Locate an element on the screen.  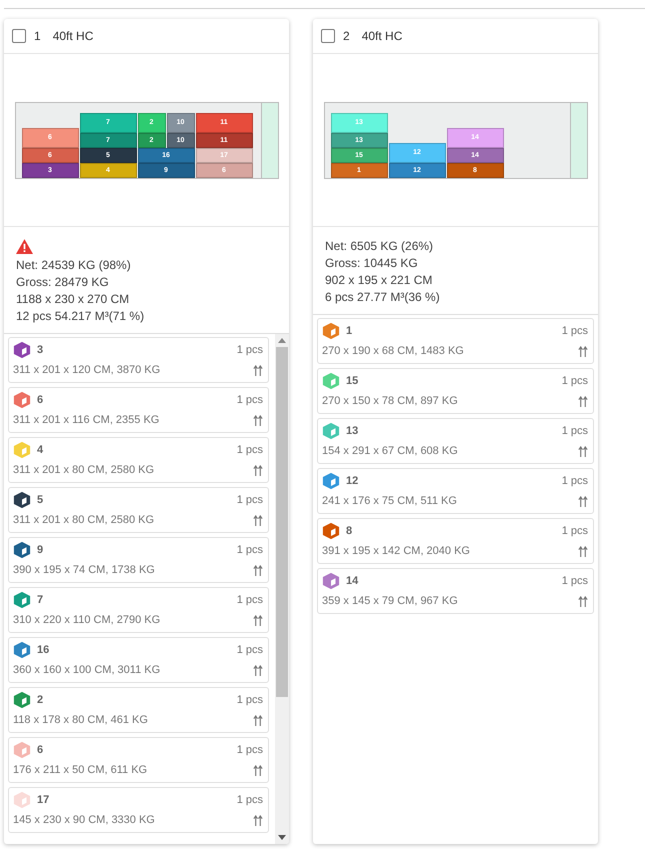
item-dimensions: 270 x 190 x 68 CM, 1483 KG is located at coordinates (393, 351).